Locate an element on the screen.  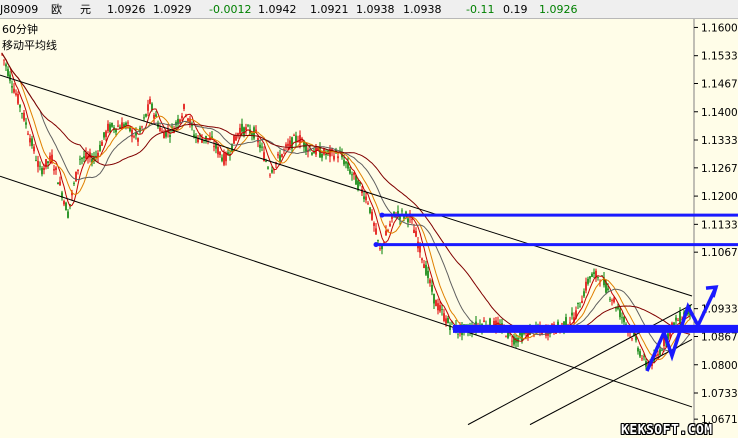
y-tick-label: 1.1400 is located at coordinates (719, 113).